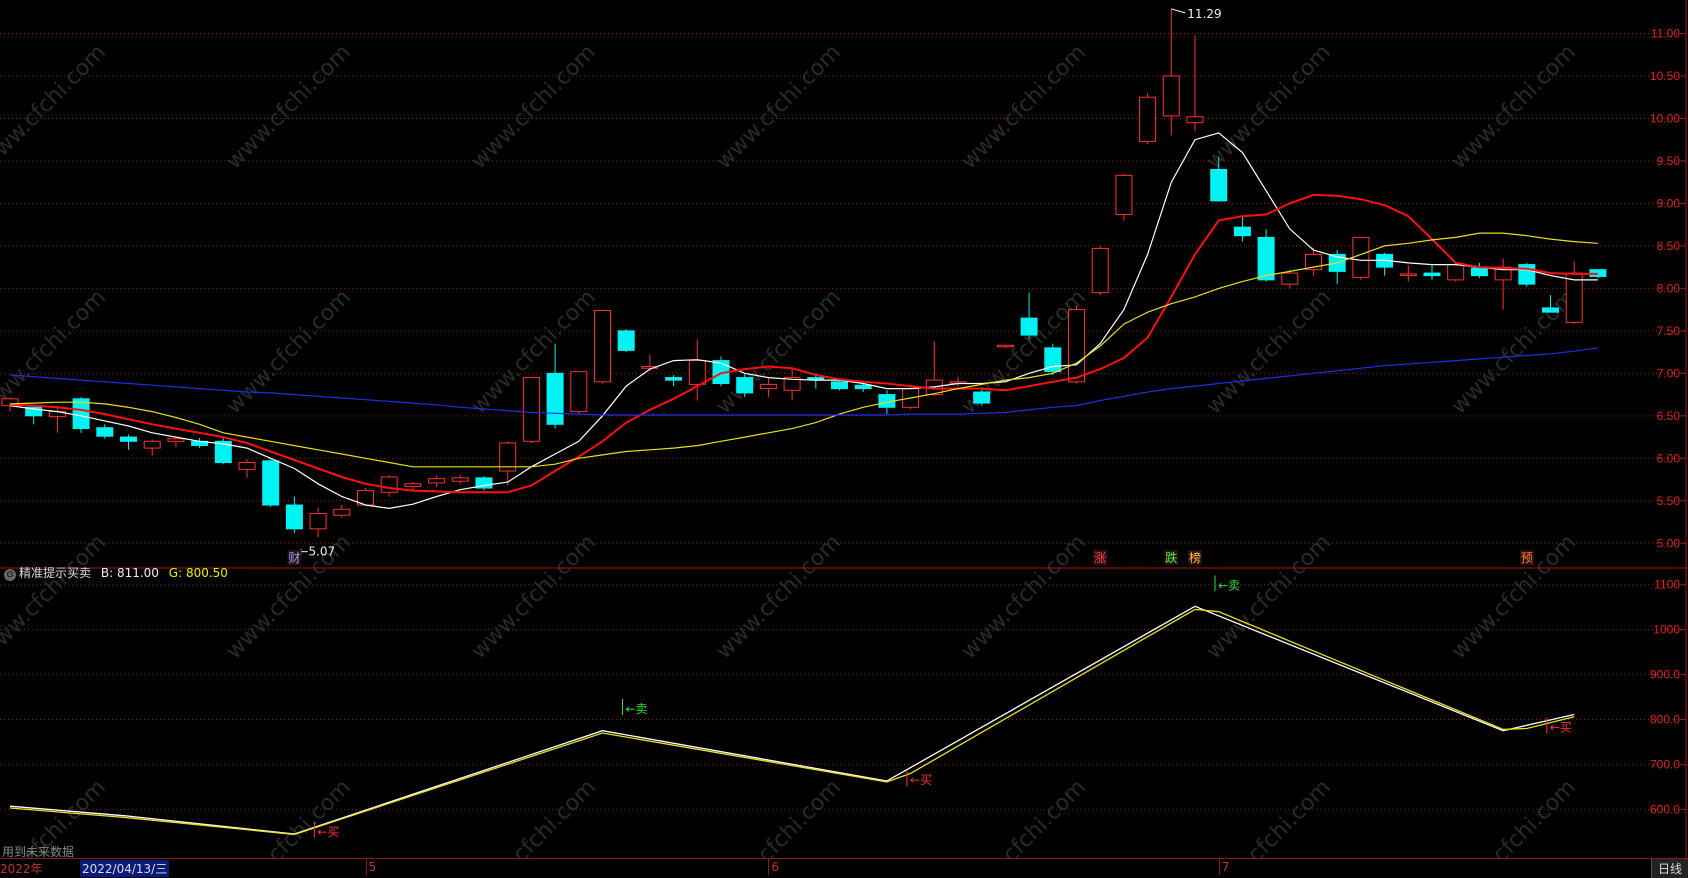 The image size is (1688, 878). Describe the element at coordinates (1669, 543) in the screenshot. I see `main-y-tick-label: 5.00` at that location.